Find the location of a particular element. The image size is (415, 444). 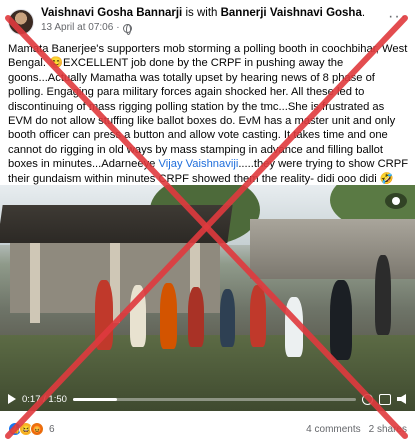

volume-icon is located at coordinates (401, 399).